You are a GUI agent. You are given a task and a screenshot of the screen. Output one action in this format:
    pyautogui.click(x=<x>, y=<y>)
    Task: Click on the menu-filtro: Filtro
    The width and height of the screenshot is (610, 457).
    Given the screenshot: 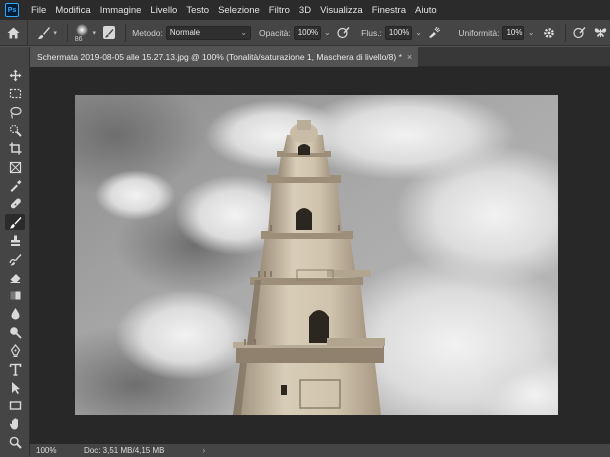 What is the action you would take?
    pyautogui.click(x=279, y=10)
    